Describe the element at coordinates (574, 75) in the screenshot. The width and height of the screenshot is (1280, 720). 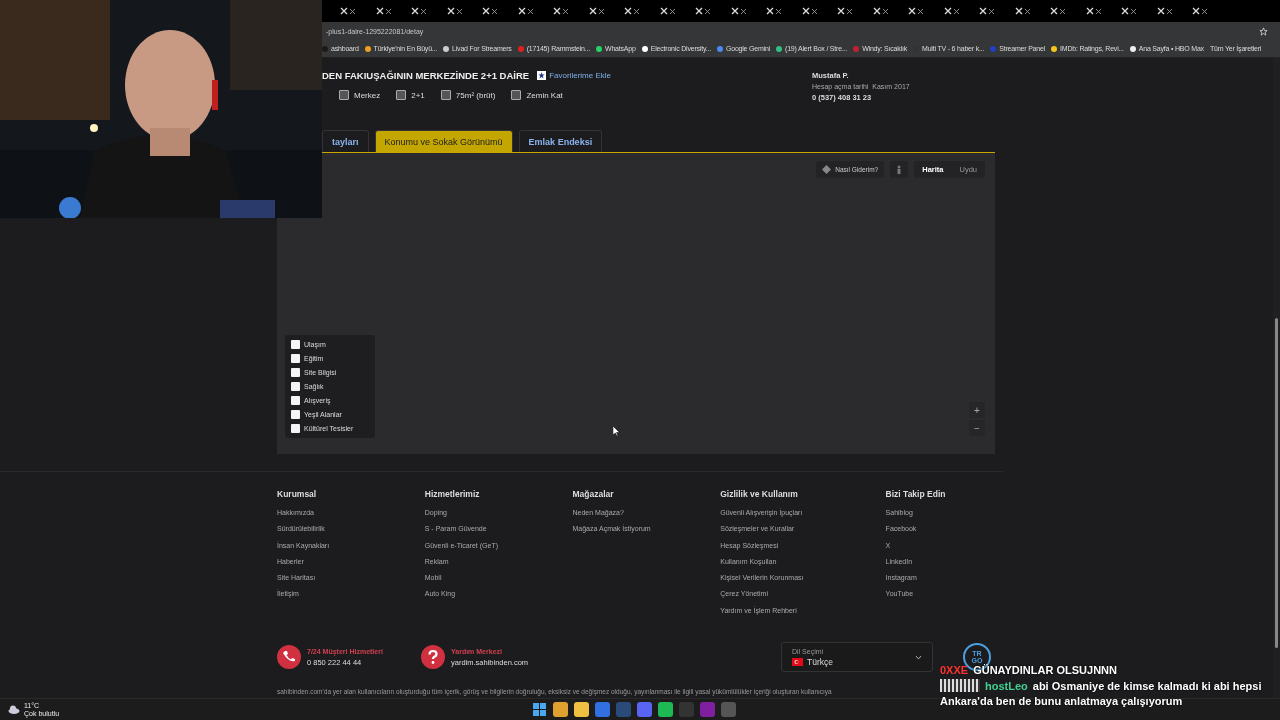
I see `favorite-link: Favorilerime Ekle` at that location.